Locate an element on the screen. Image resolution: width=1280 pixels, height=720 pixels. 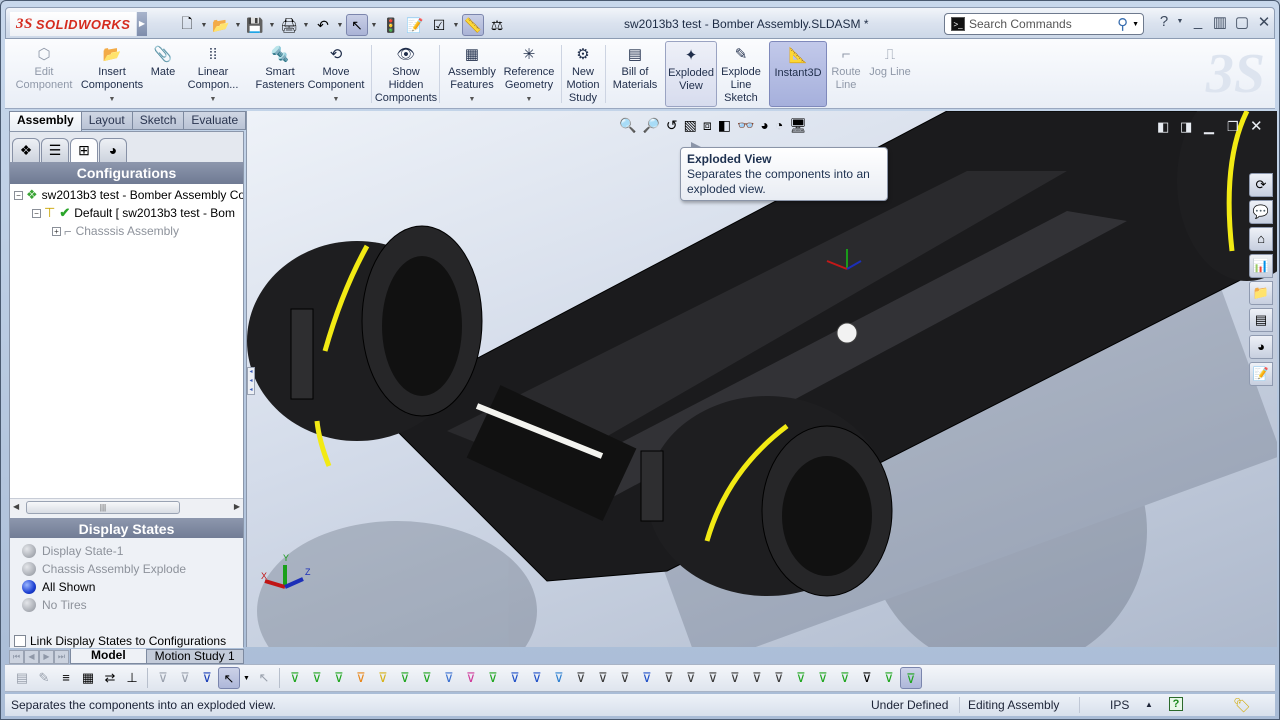
select-all-filters-icon: ⊽ is located at coordinates (207, 678).